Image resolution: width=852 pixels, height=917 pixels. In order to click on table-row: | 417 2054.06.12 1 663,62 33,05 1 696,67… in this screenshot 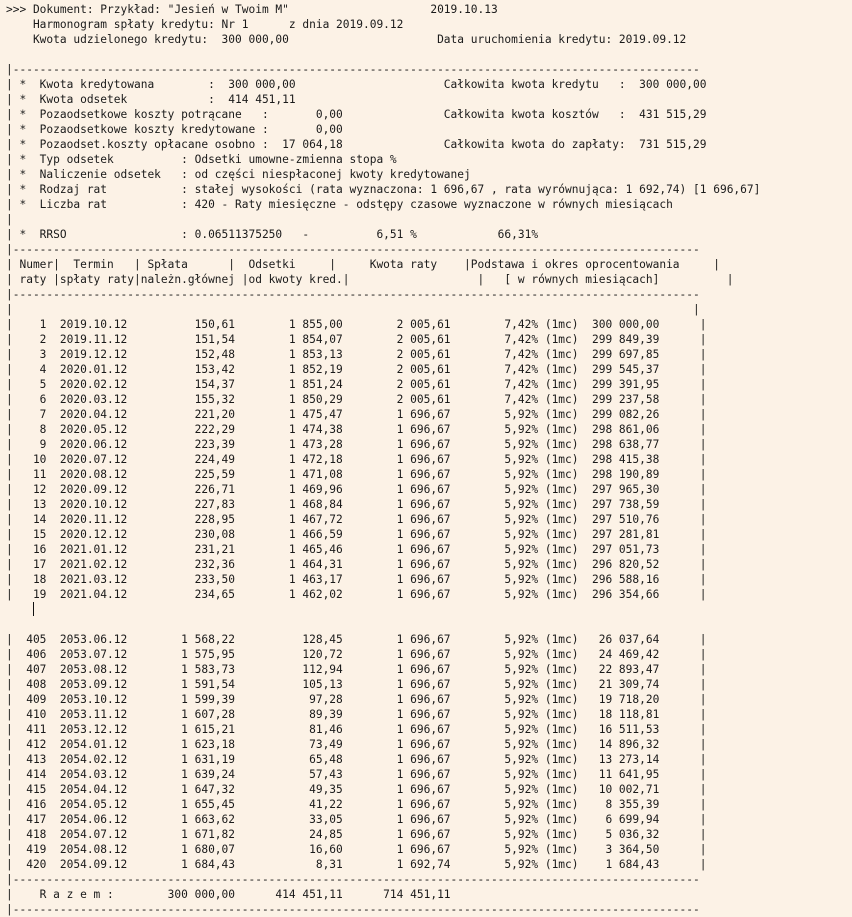, I will do `click(356, 819)`.